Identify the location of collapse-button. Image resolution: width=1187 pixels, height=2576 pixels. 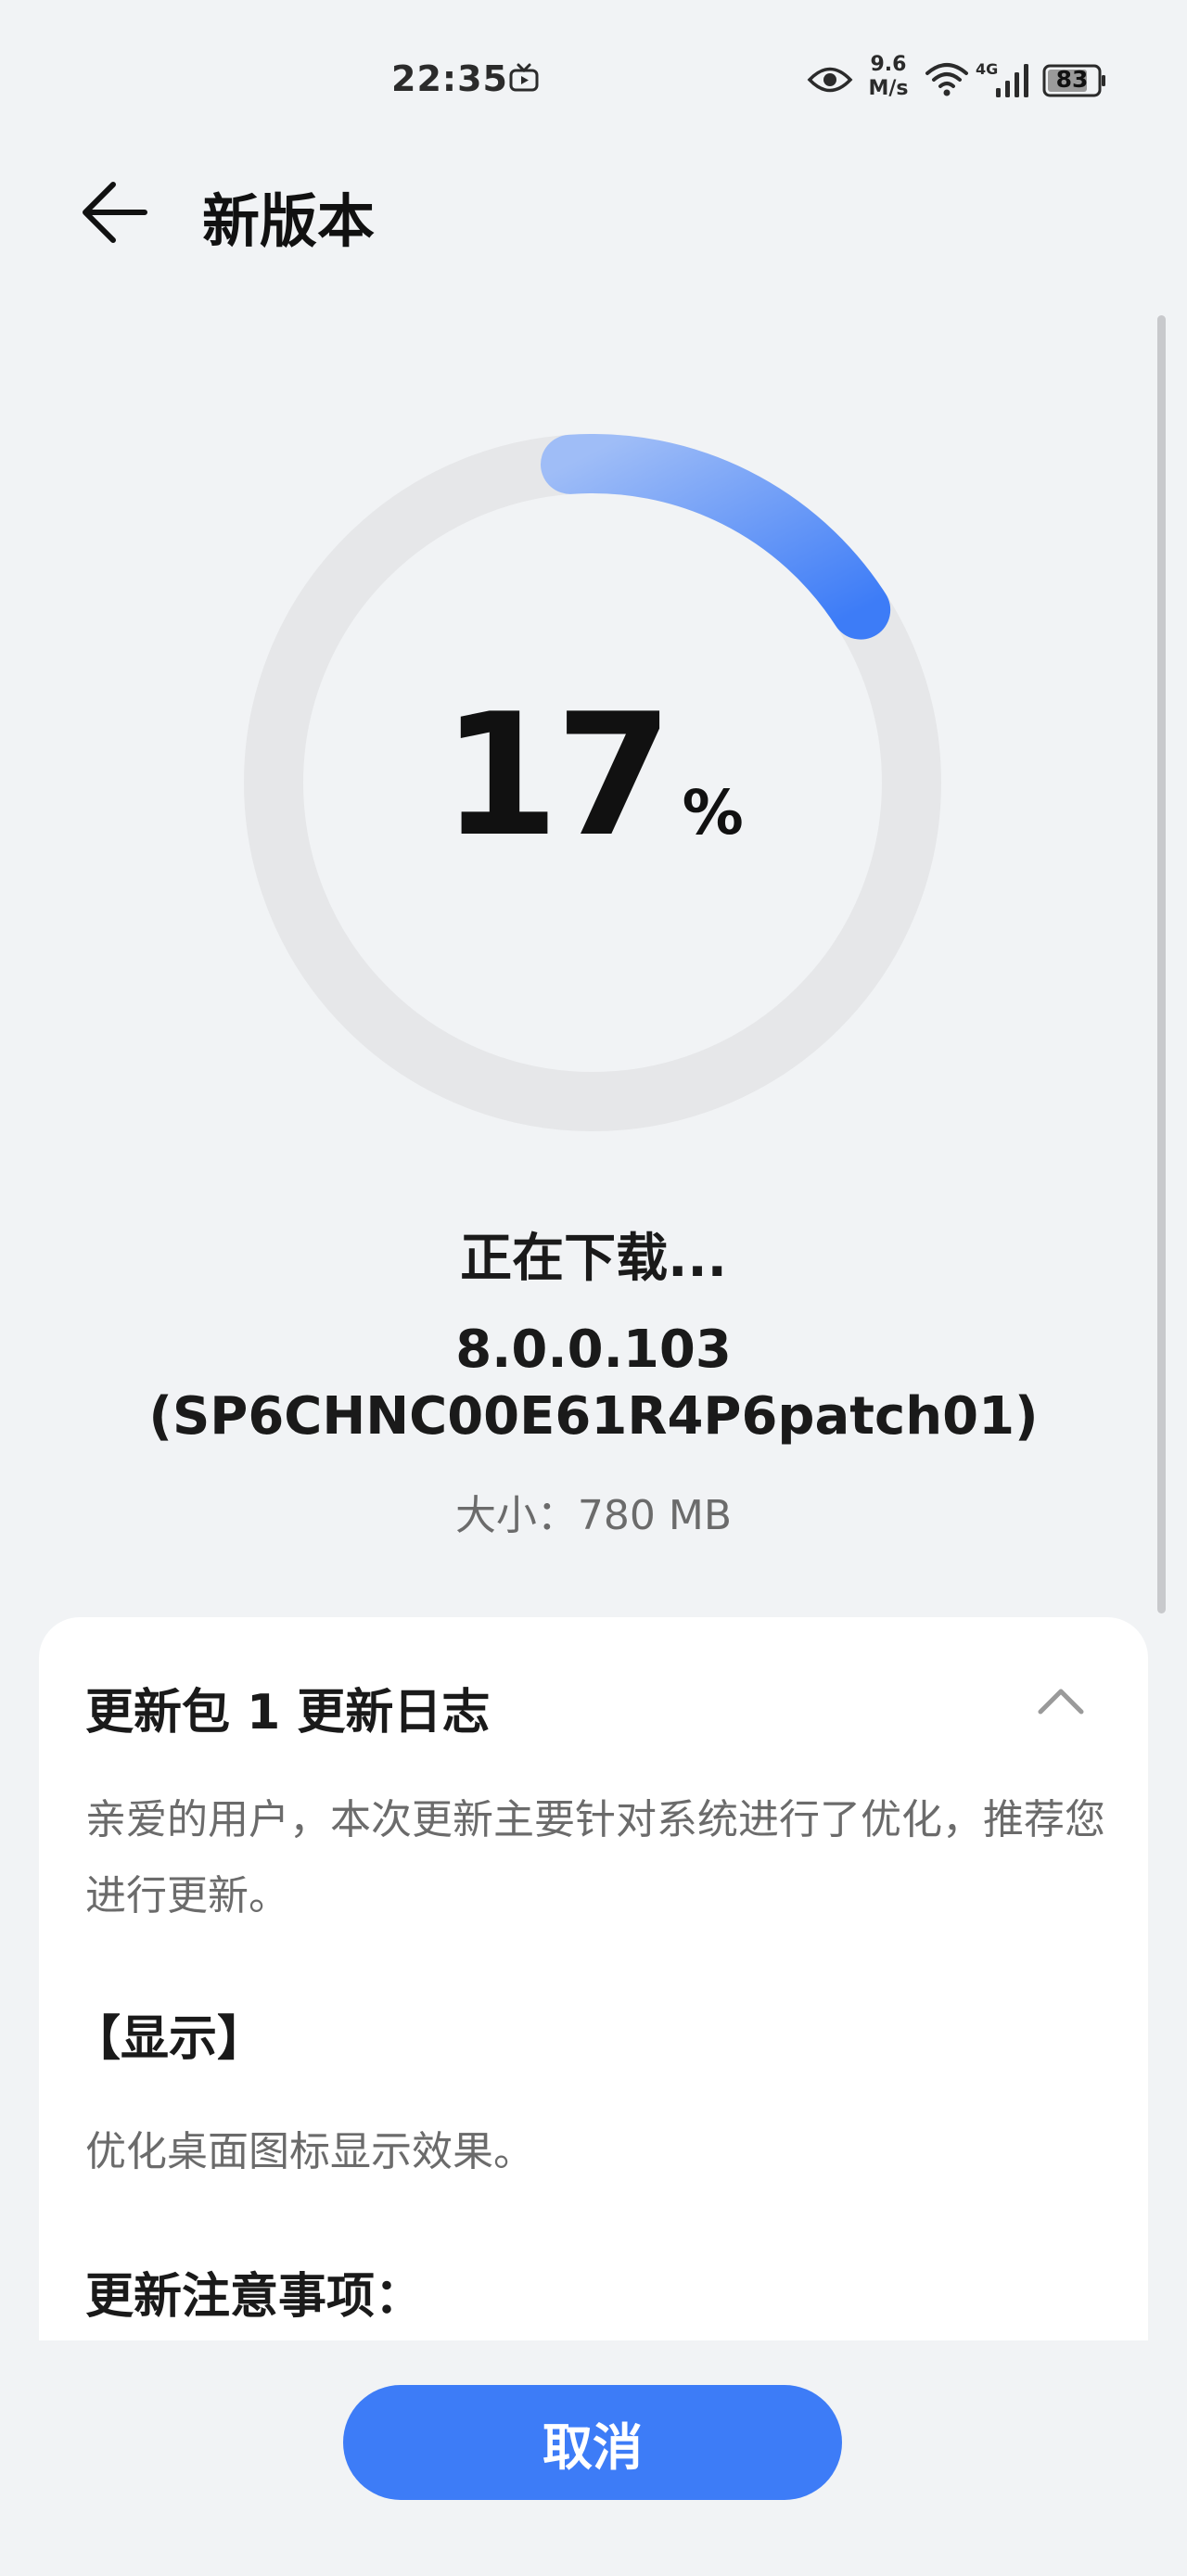
(1061, 1701).